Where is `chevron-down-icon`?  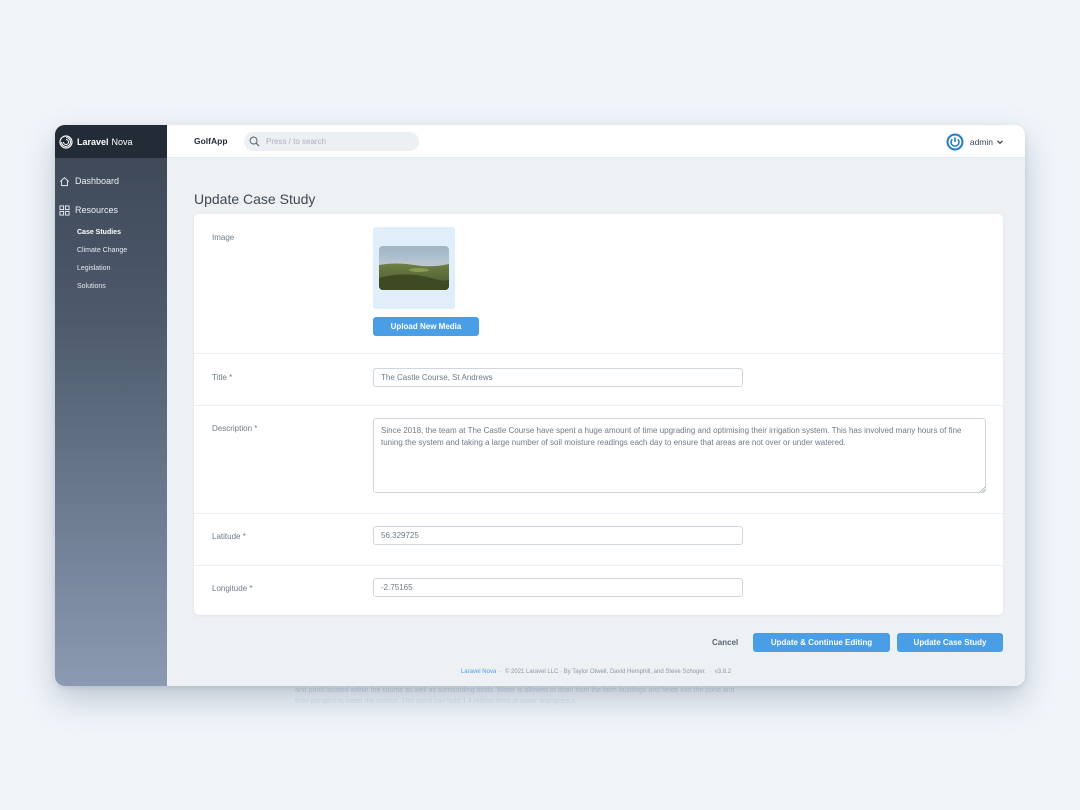 chevron-down-icon is located at coordinates (1000, 142).